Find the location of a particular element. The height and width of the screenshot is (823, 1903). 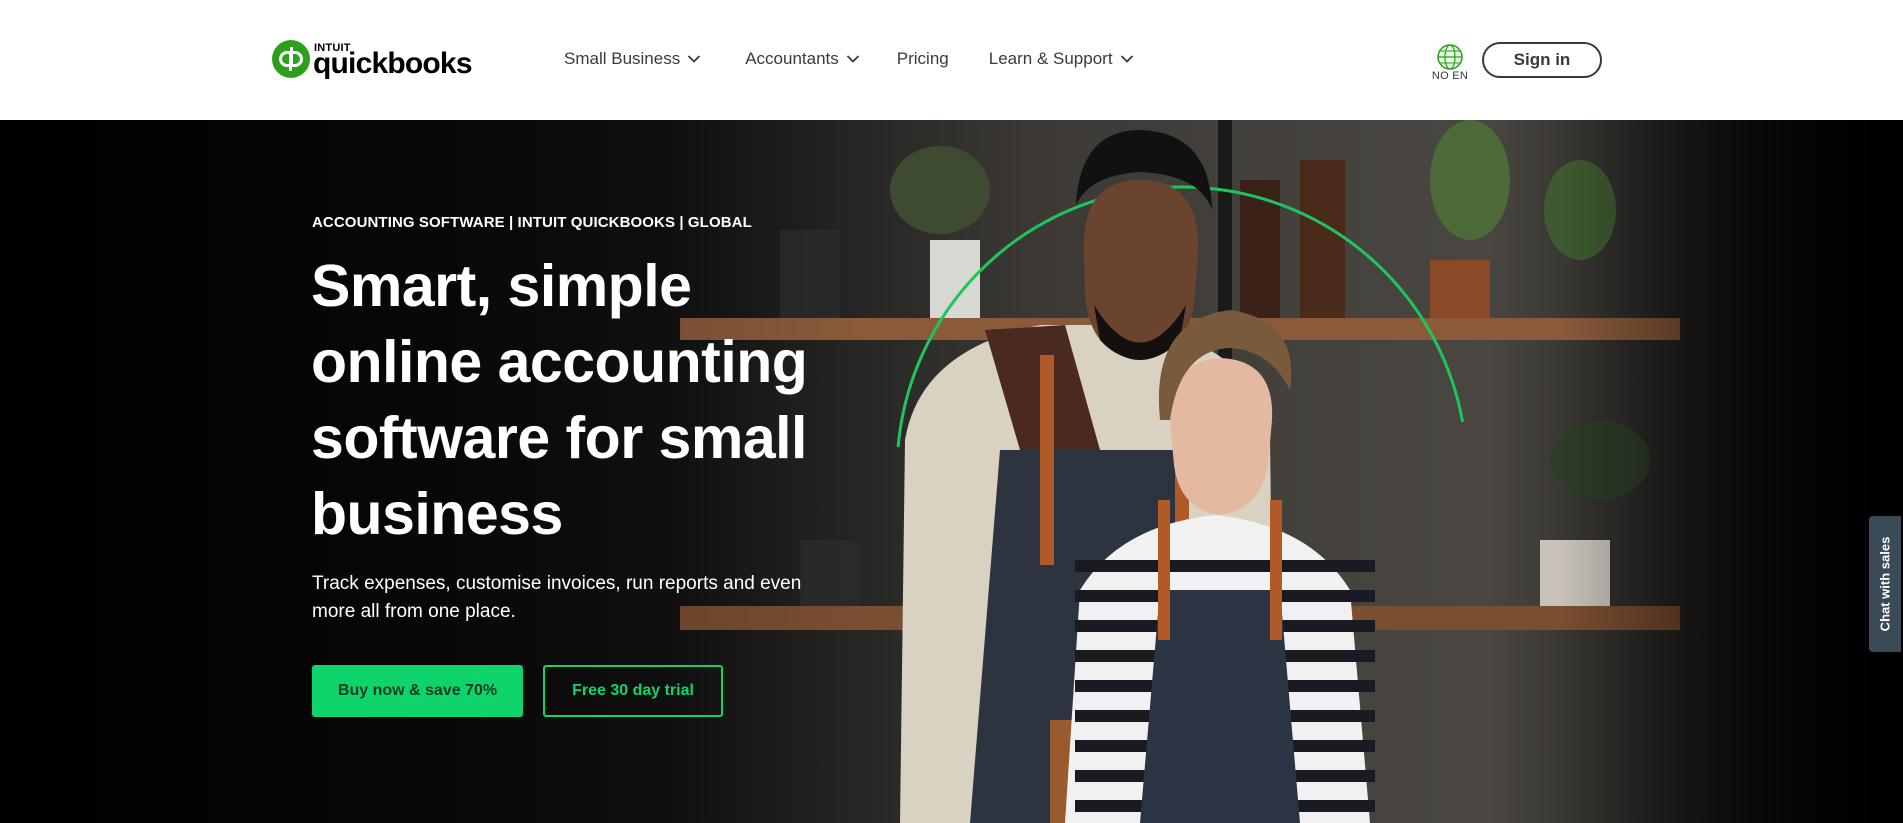

nav-item-label: Pricing is located at coordinates (922, 58).